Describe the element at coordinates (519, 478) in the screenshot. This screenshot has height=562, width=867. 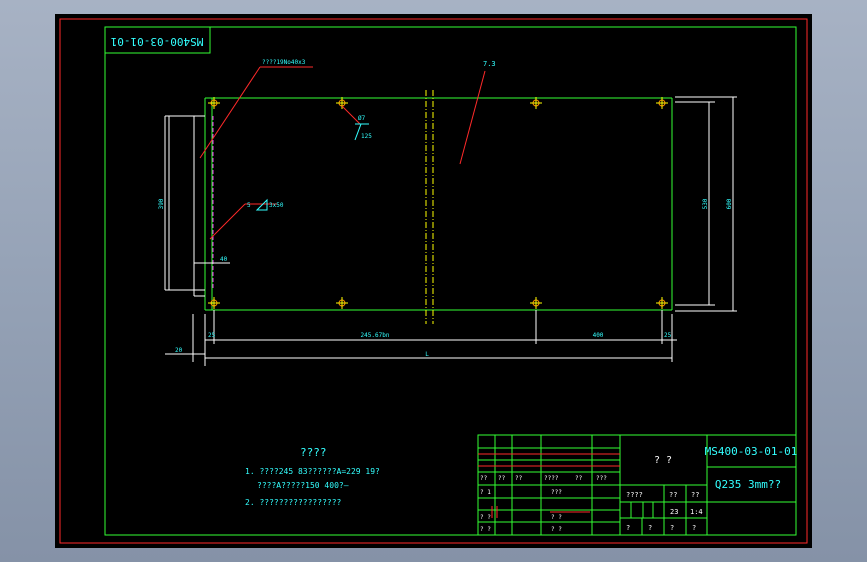
I see `tb-left-r1-3: ??` at that location.